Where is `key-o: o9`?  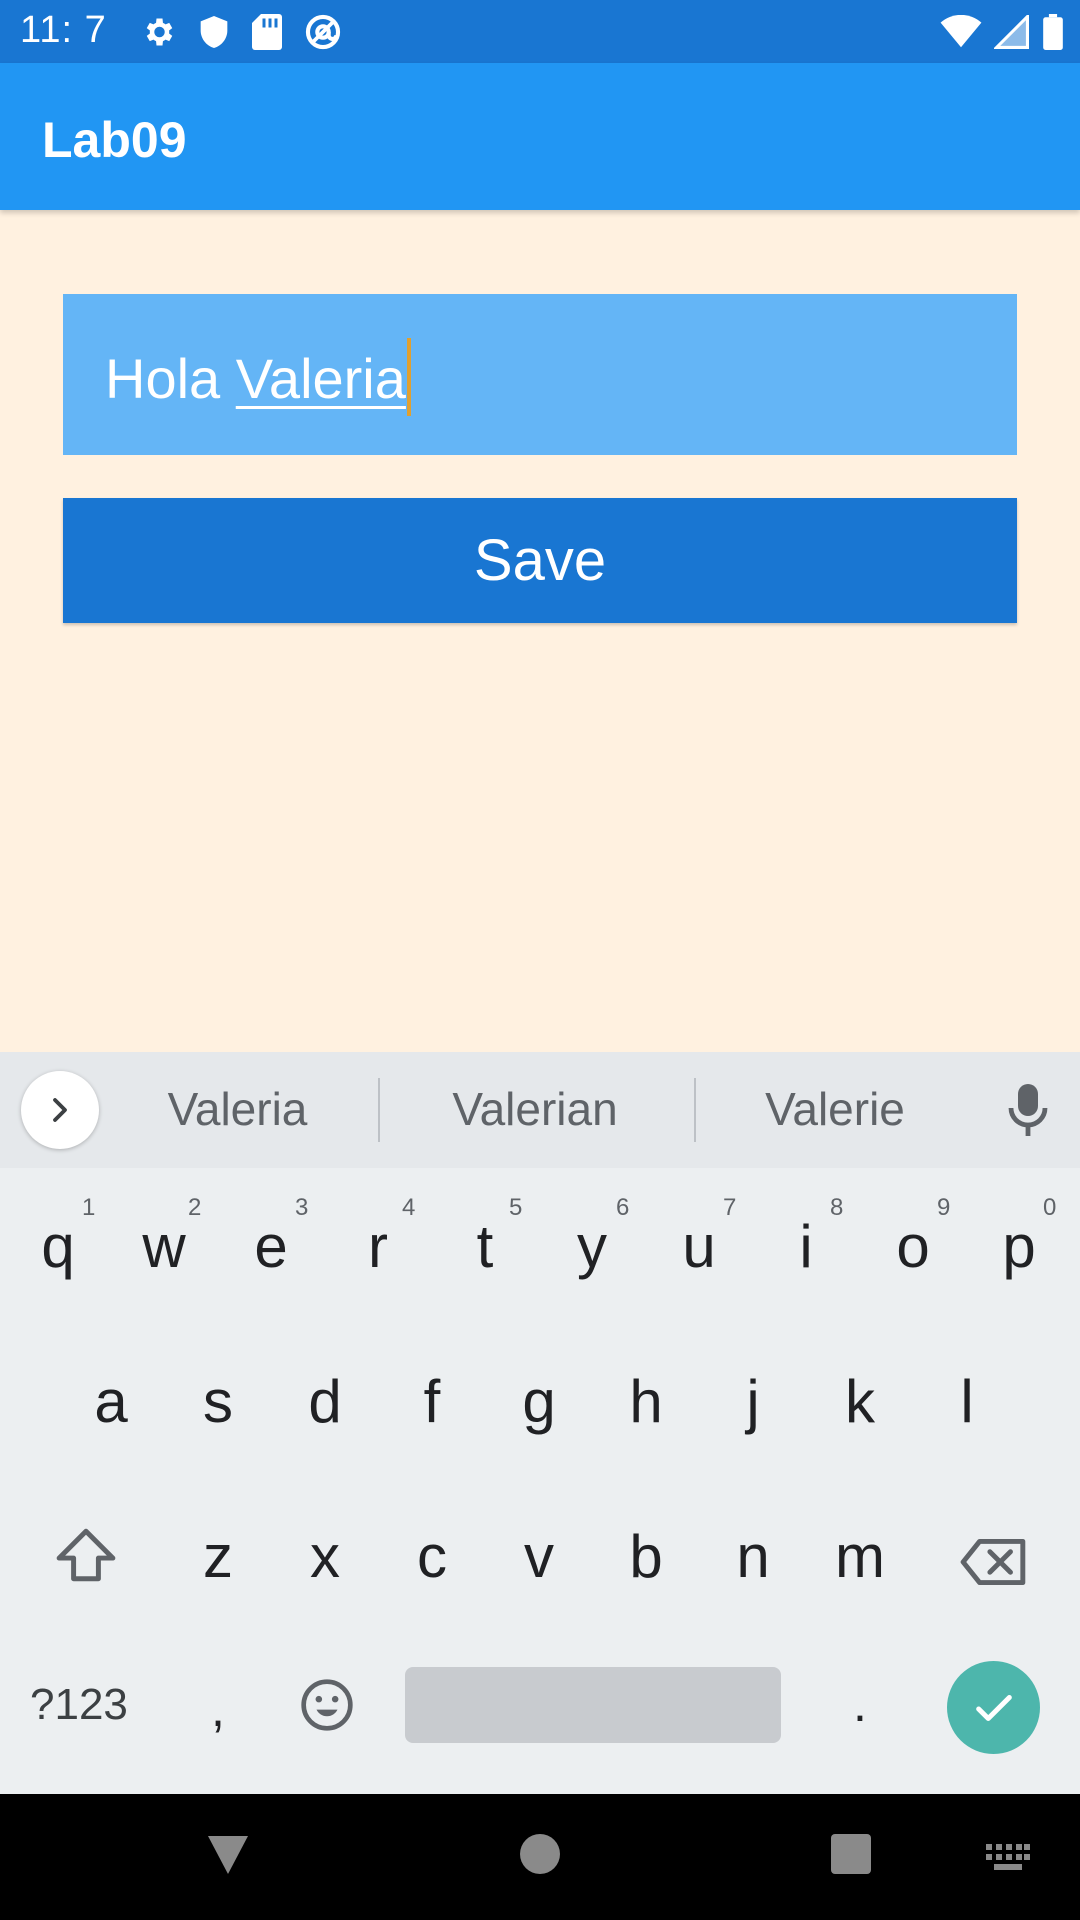 key-o: o9 is located at coordinates (916, 1237).